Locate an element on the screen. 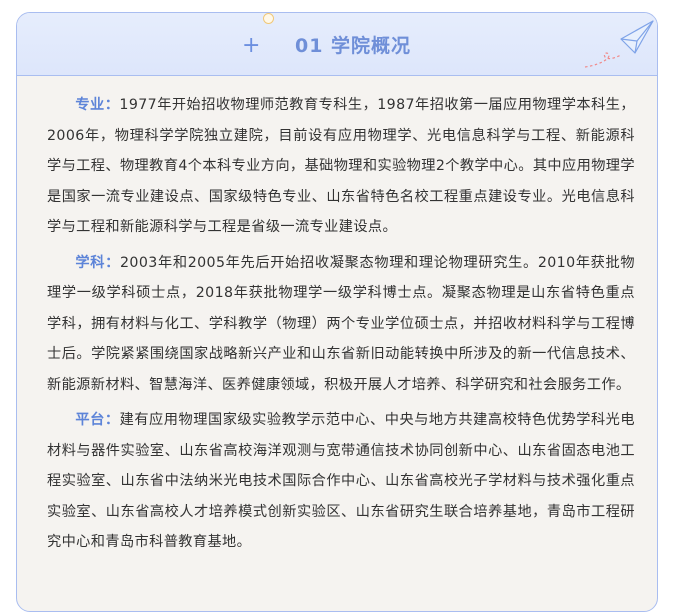 The height and width of the screenshot is (612, 677). paragraph-label: 学科： is located at coordinates (97, 262).